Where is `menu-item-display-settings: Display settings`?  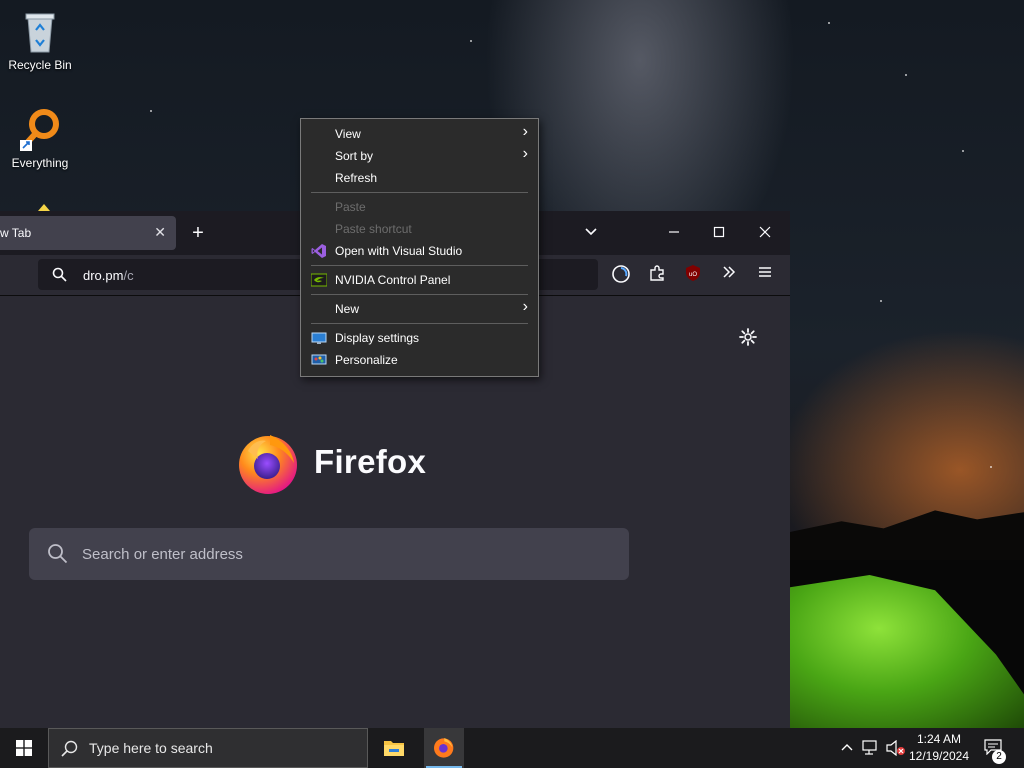 menu-item-display-settings: Display settings is located at coordinates (419, 338).